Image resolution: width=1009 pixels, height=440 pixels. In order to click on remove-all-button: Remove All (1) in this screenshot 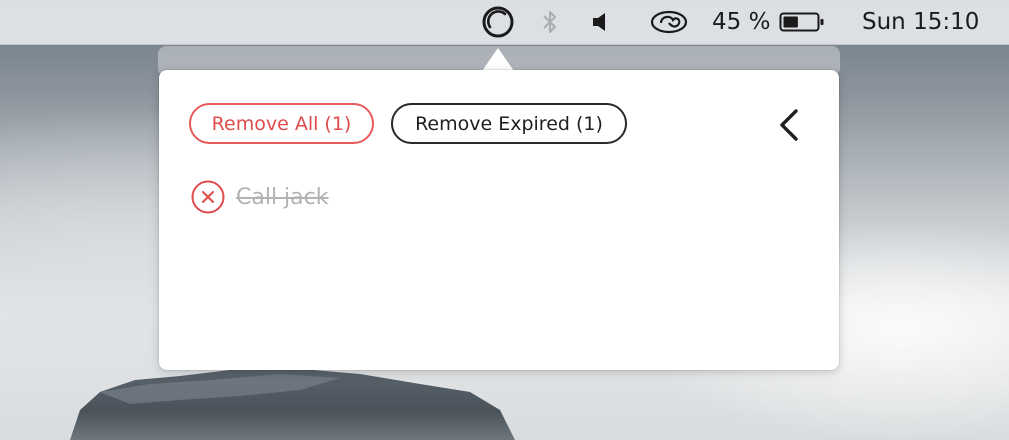, I will do `click(281, 123)`.